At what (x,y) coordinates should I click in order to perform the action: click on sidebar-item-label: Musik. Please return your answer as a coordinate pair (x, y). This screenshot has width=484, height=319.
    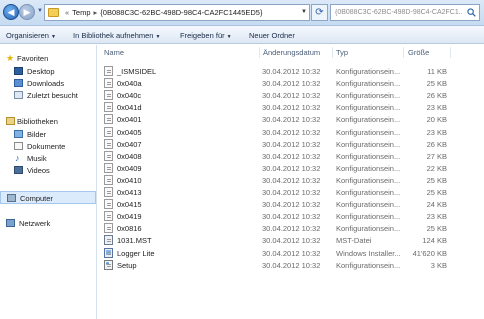
    Looking at the image, I should click on (37, 158).